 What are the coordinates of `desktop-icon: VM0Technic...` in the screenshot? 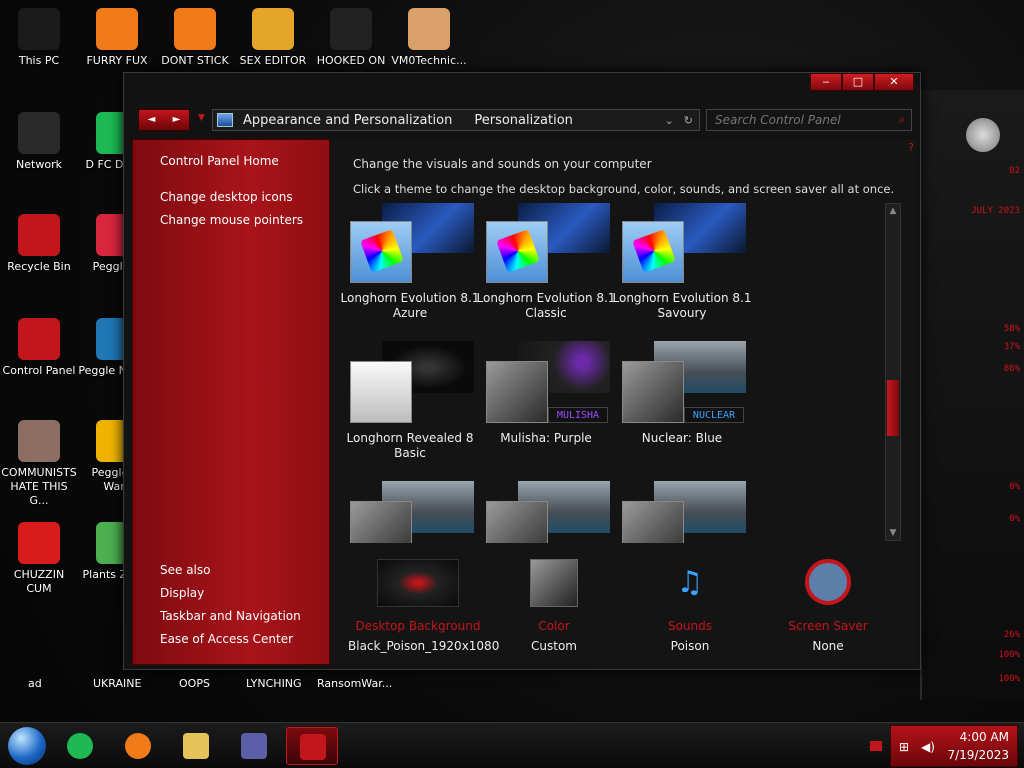 It's located at (429, 38).